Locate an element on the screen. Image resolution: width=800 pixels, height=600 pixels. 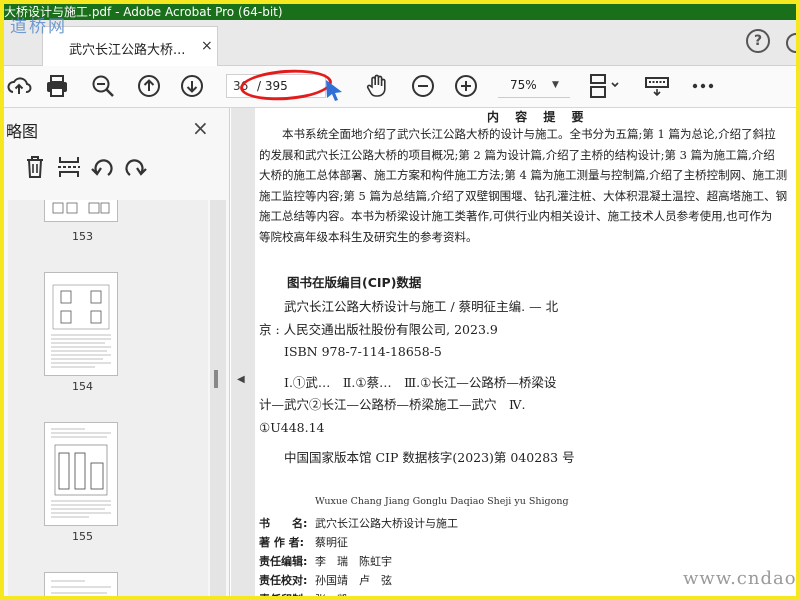
credit-value: 张 凯 is located at coordinates (331, 594).